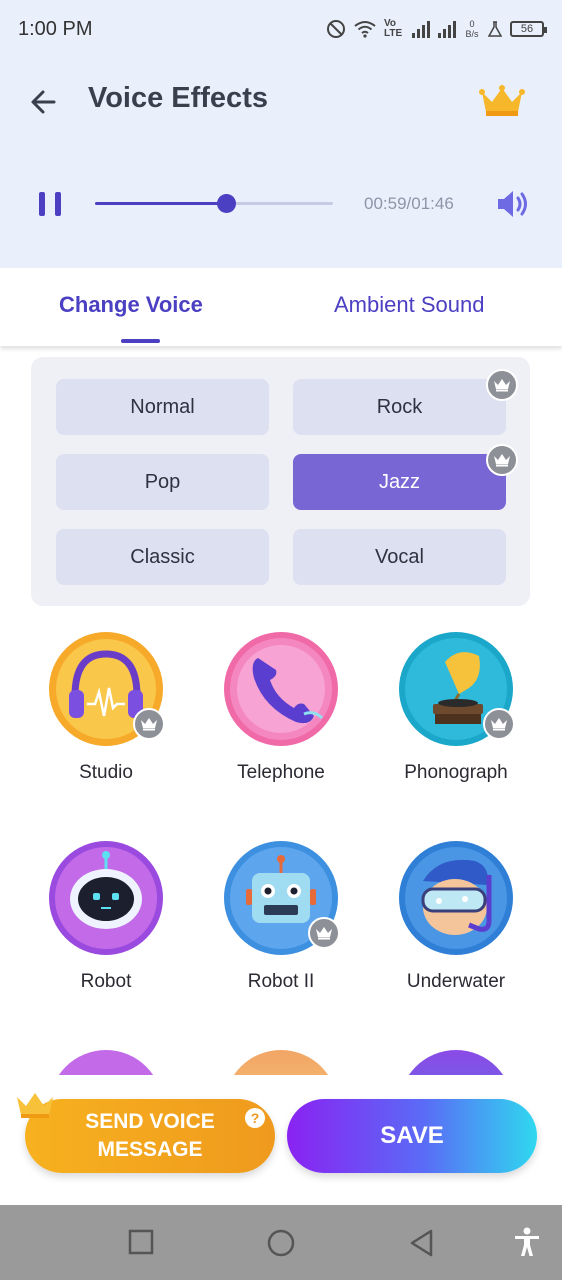  What do you see at coordinates (281, 29) in the screenshot?
I see `status-bar: 1:00 PM Vo LTE 0 B/s 56` at bounding box center [281, 29].